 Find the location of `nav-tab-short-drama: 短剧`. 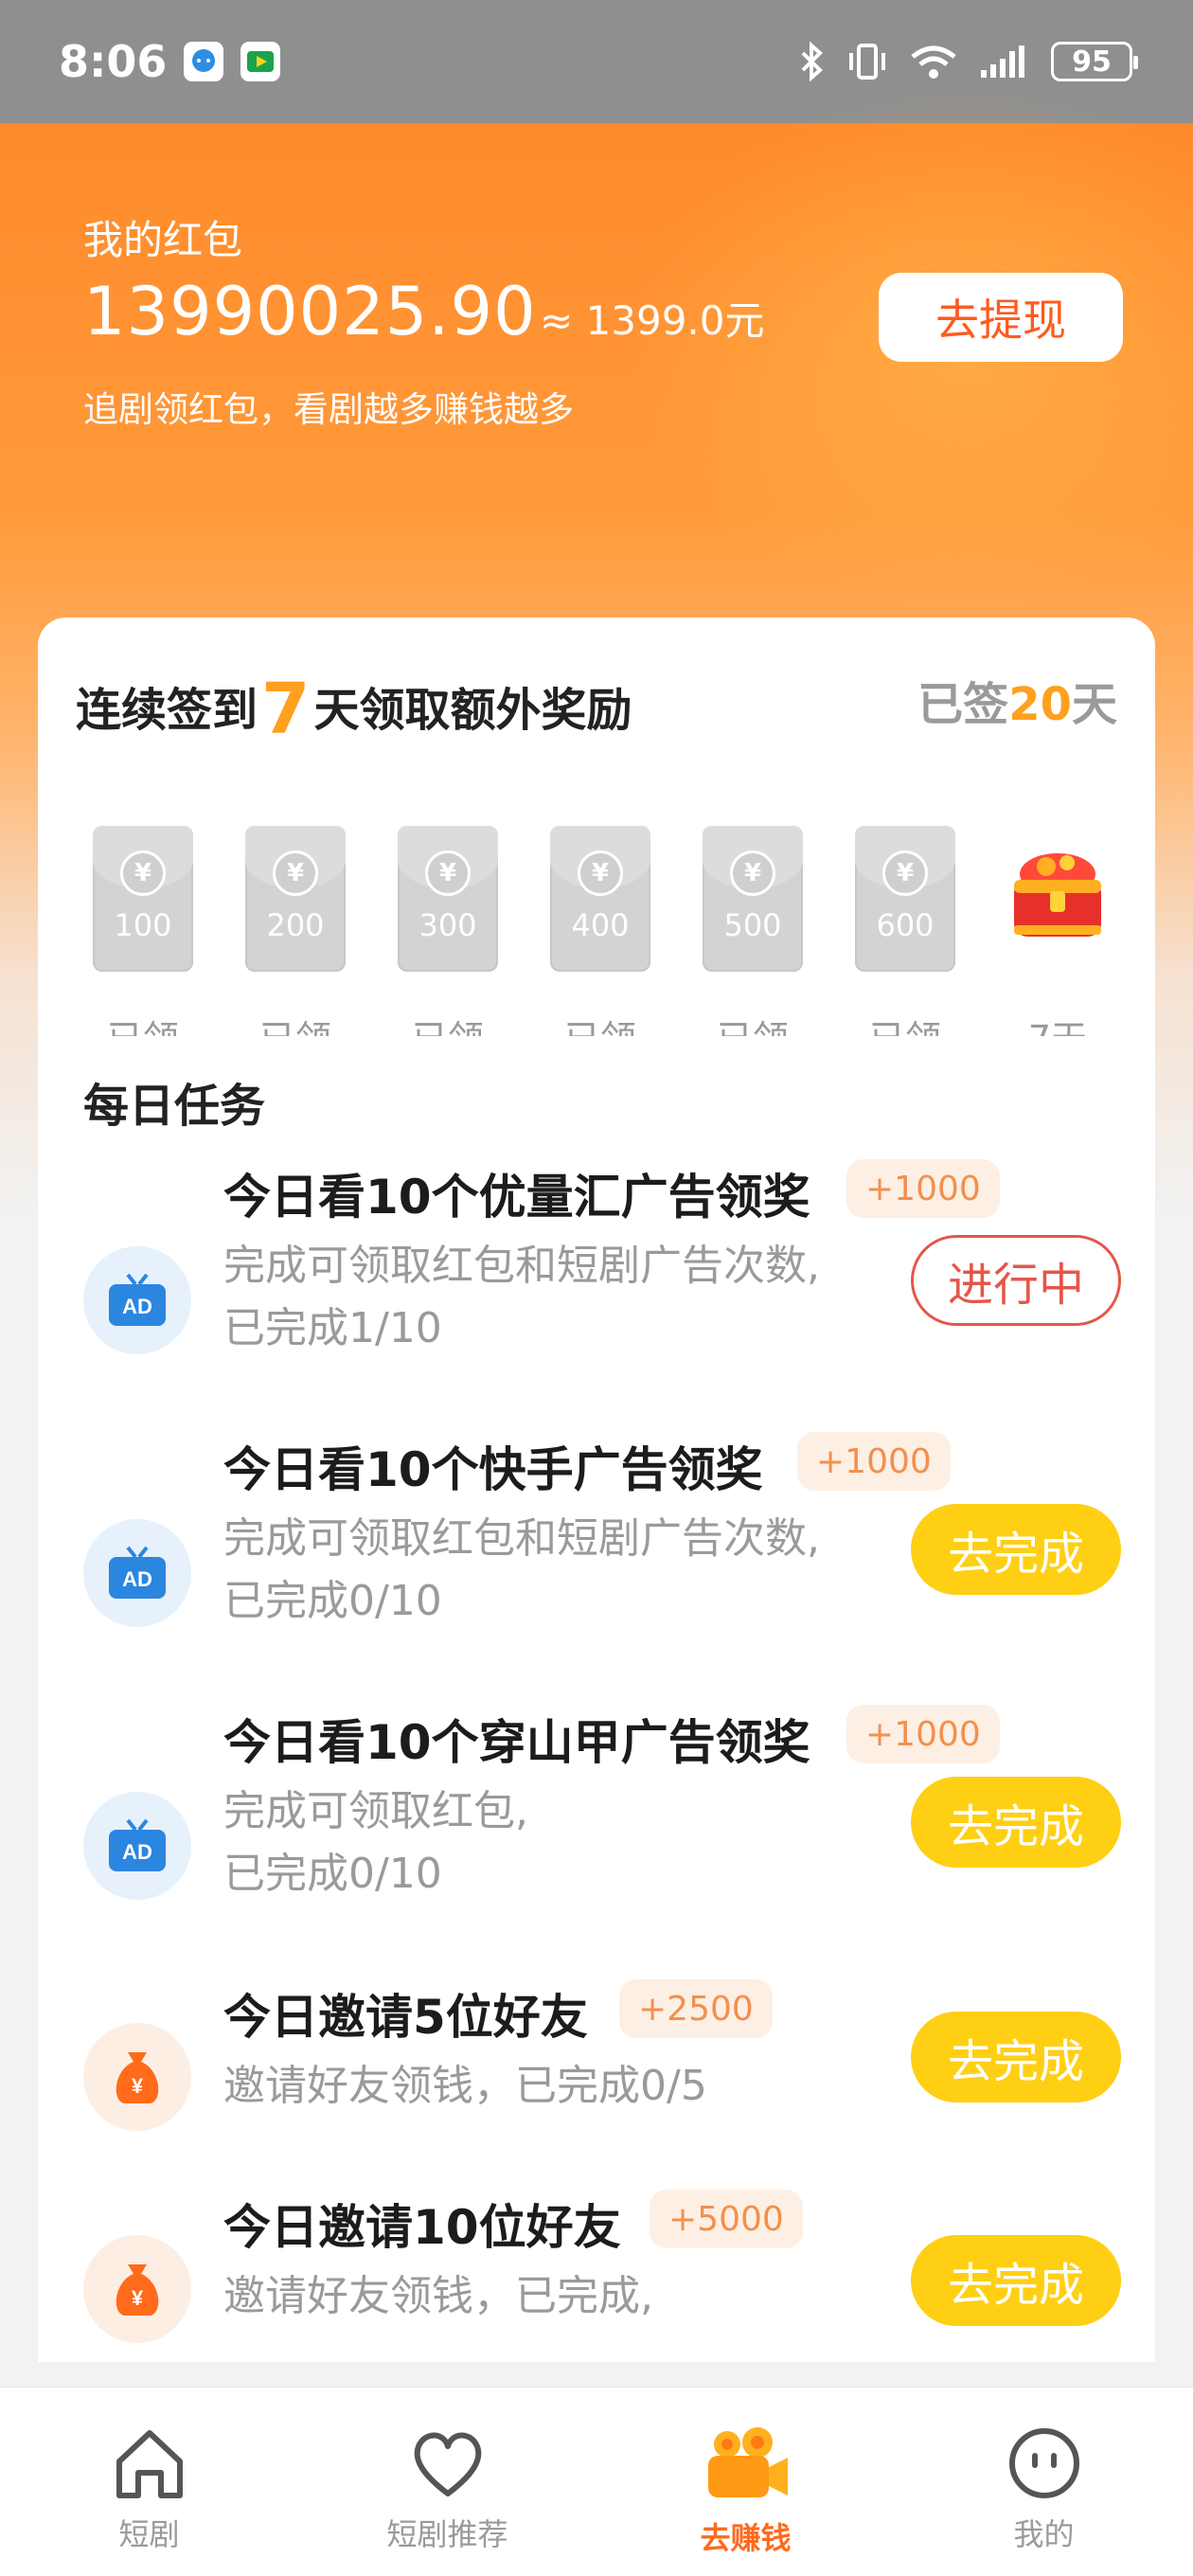

nav-tab-short-drama: 短剧 is located at coordinates (149, 2471).